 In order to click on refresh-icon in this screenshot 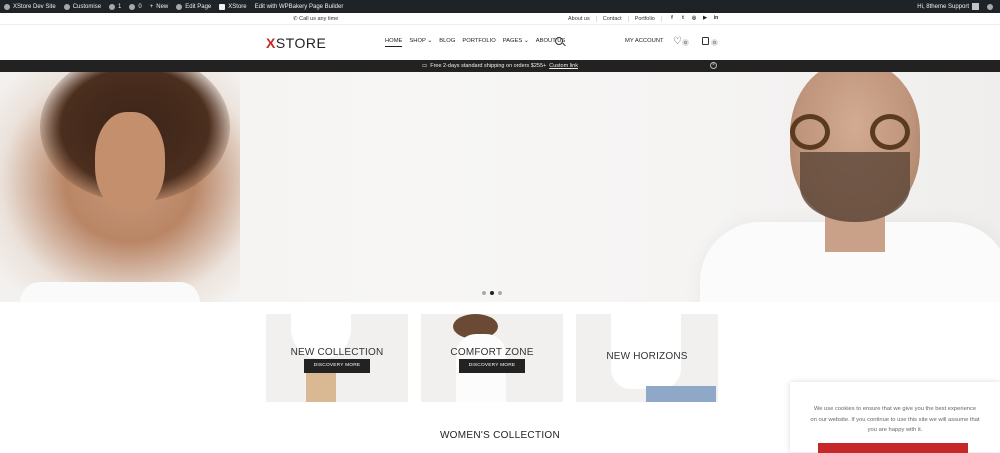, I will do `click(112, 6)`.